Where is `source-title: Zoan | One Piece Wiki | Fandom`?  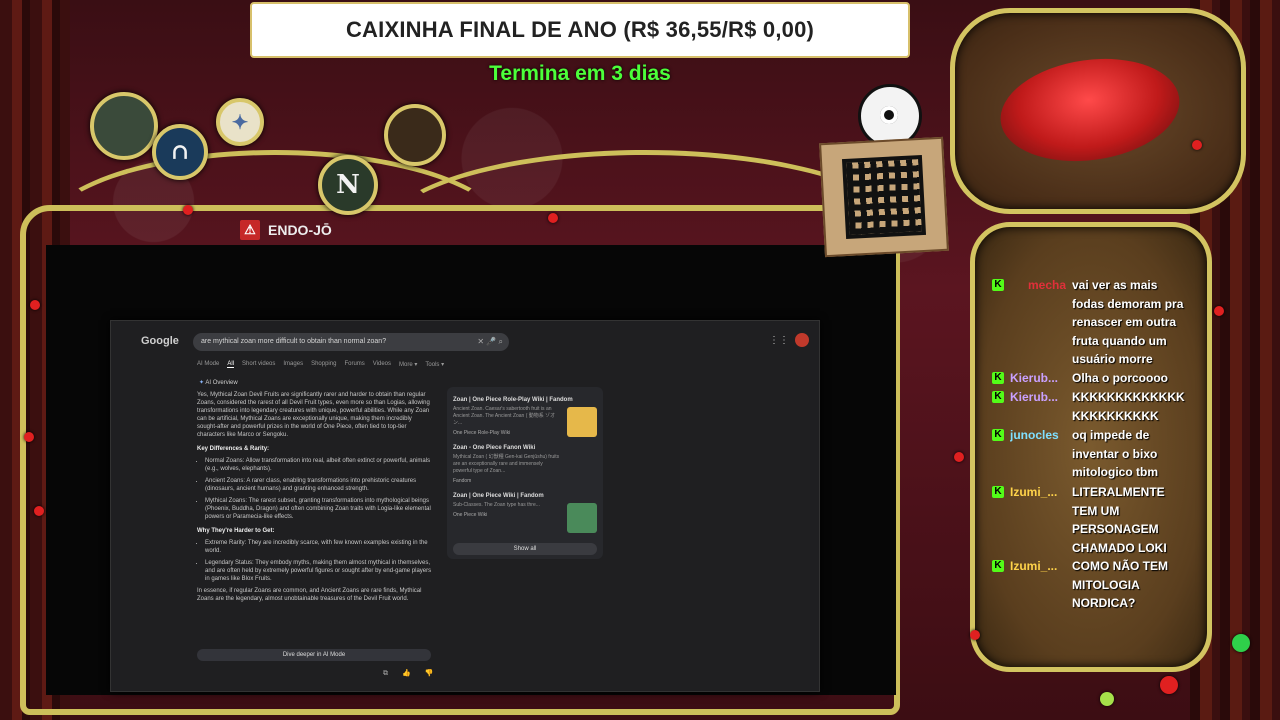 source-title: Zoan | One Piece Wiki | Fandom is located at coordinates (526, 496).